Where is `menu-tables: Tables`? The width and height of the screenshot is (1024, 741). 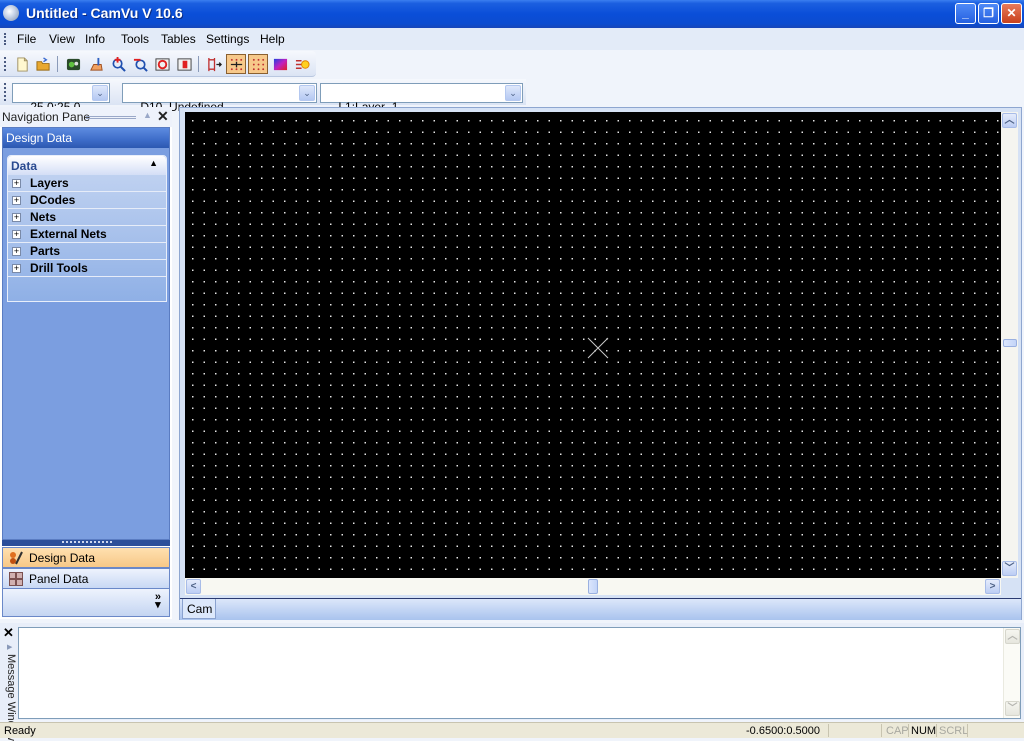 menu-tables: Tables is located at coordinates (178, 39).